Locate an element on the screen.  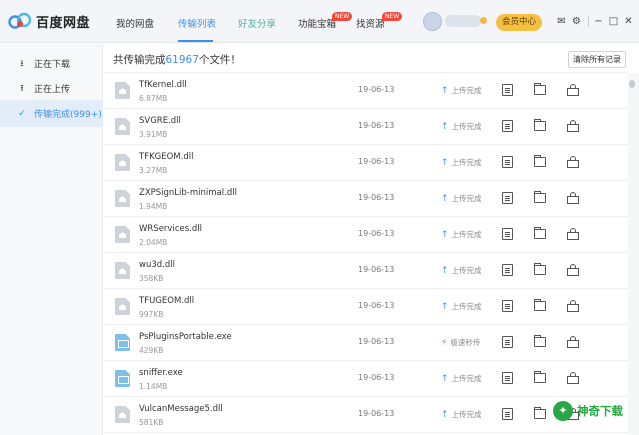
table-row: sniffer.exe 1.14MB 19-06-13 ↑ 上传完成 is located at coordinates (366, 379).